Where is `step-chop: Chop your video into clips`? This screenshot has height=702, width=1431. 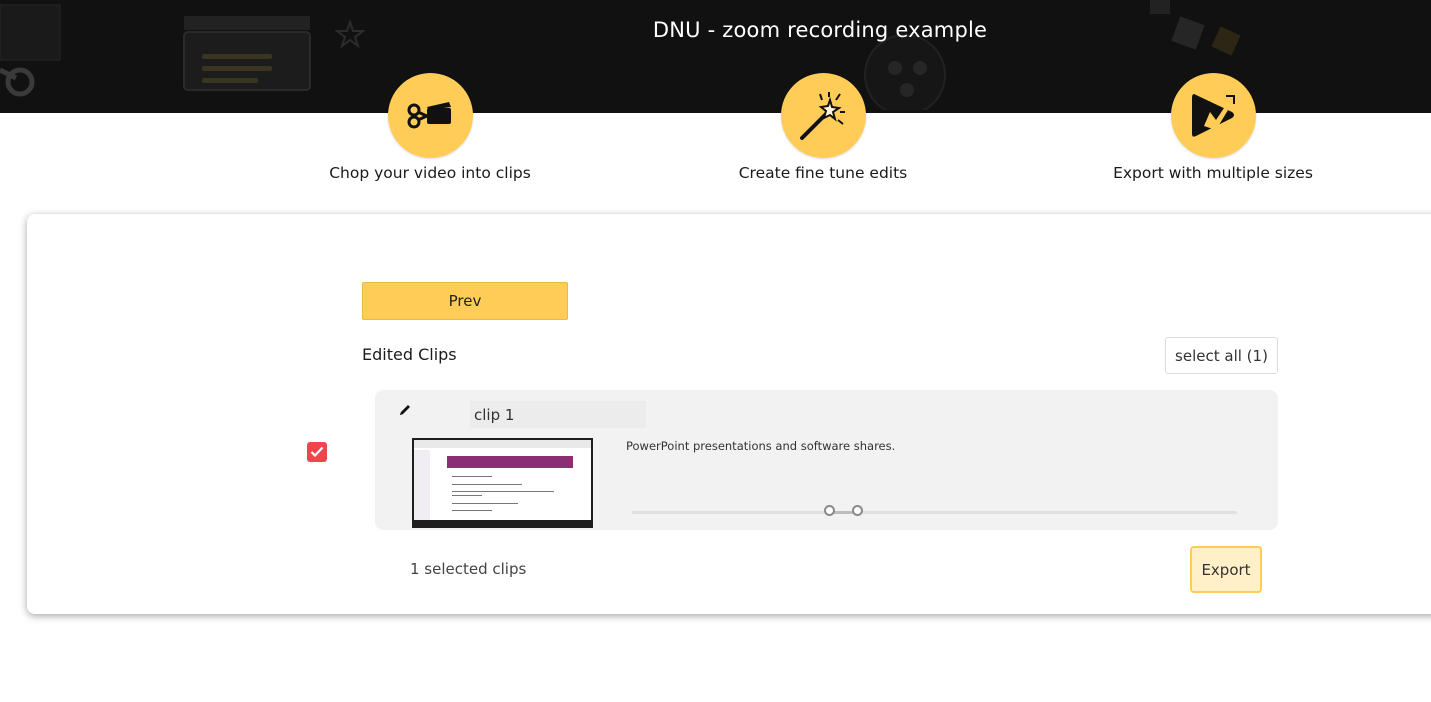
step-chop: Chop your video into clips is located at coordinates (430, 127).